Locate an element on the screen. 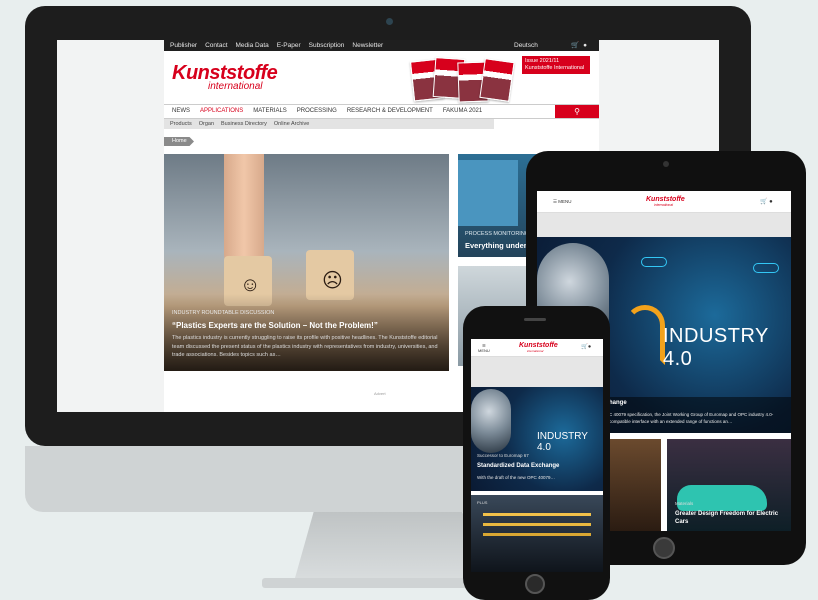  phone-header: ☰ MENU Kunststoffe international 🛒● is located at coordinates (537, 348).